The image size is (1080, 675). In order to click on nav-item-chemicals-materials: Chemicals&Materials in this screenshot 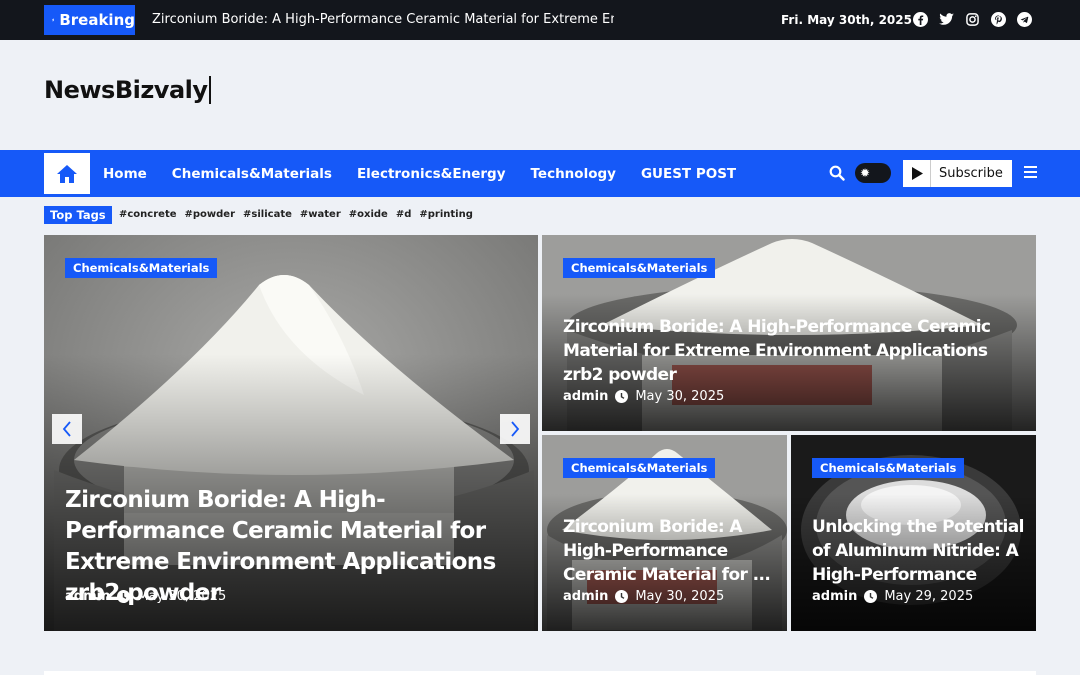, I will do `click(252, 174)`.